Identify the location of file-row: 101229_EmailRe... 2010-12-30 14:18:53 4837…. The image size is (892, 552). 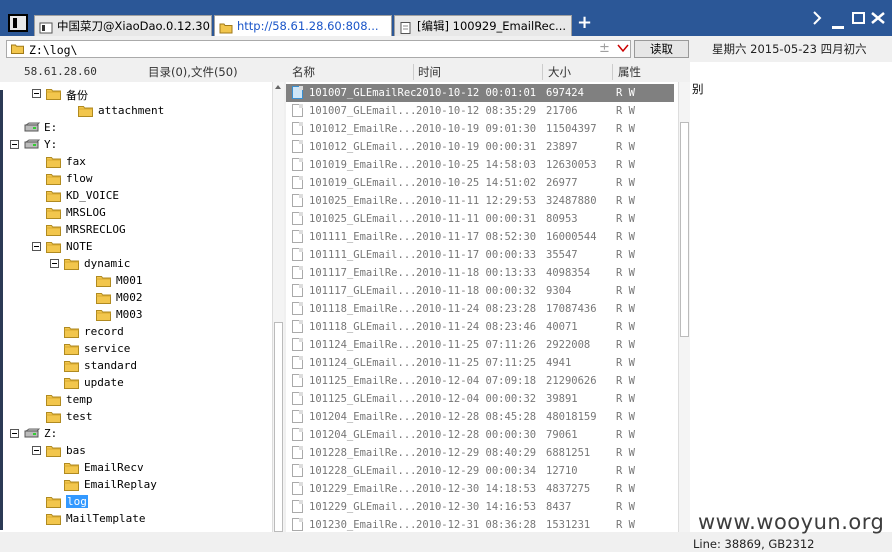
(480, 489).